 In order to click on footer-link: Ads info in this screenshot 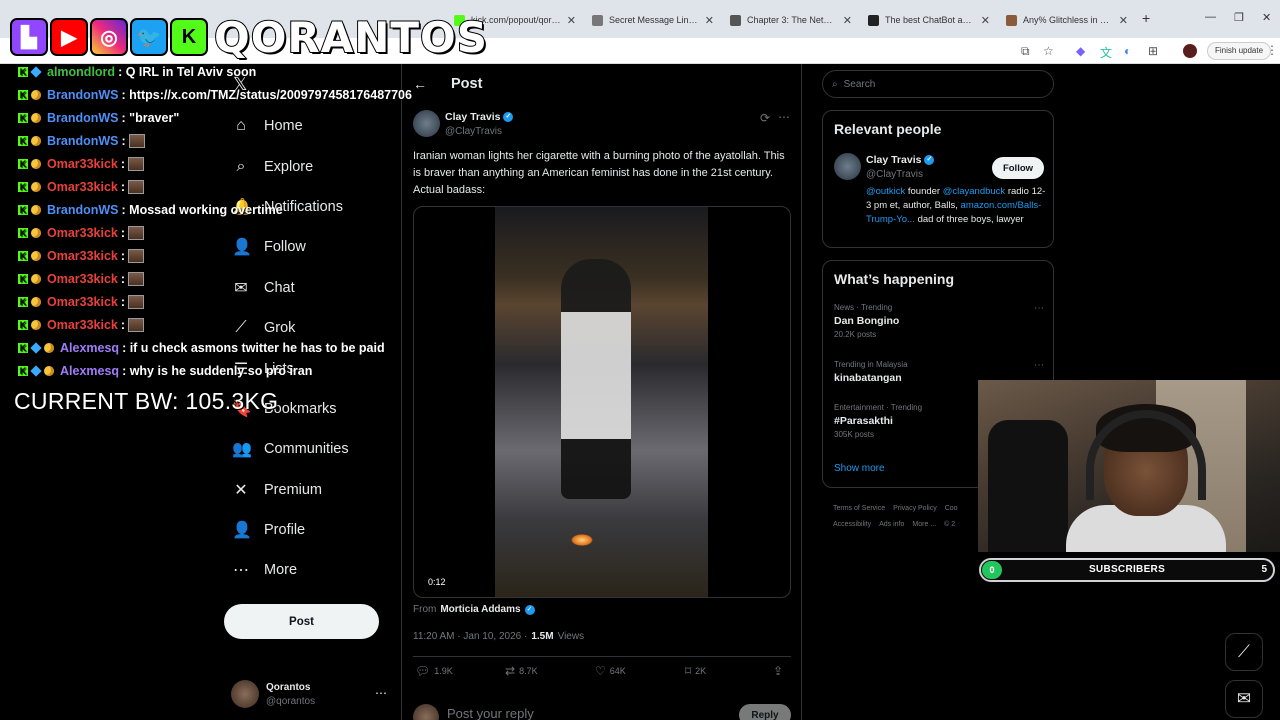, I will do `click(891, 524)`.